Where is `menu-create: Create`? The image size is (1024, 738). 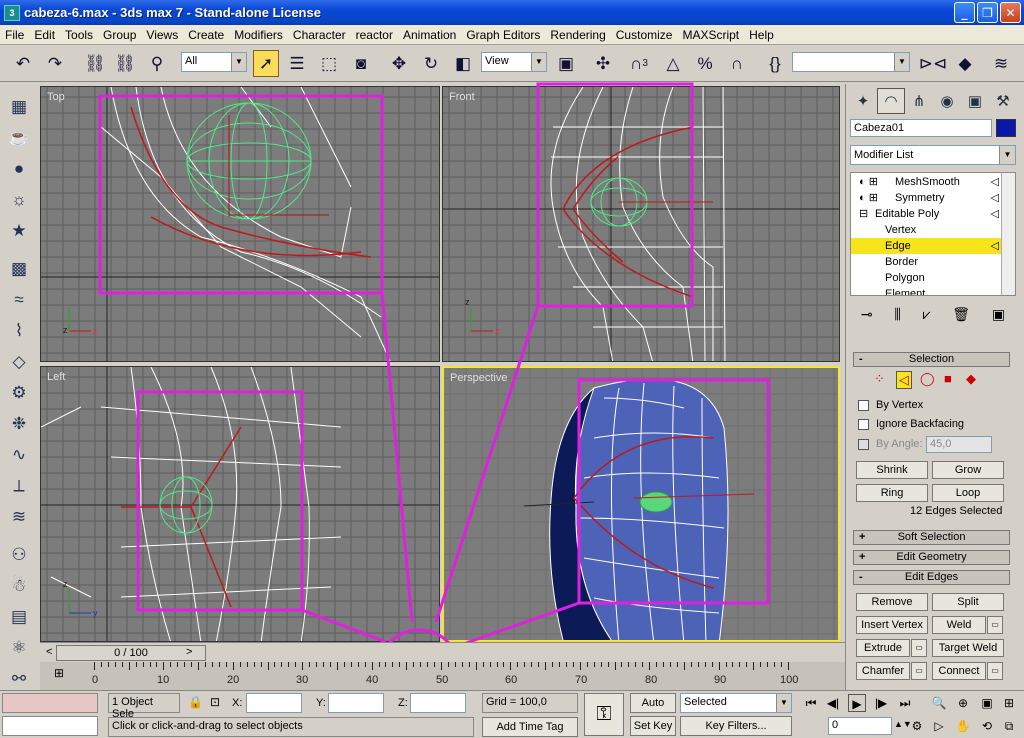
menu-create: Create is located at coordinates (206, 35).